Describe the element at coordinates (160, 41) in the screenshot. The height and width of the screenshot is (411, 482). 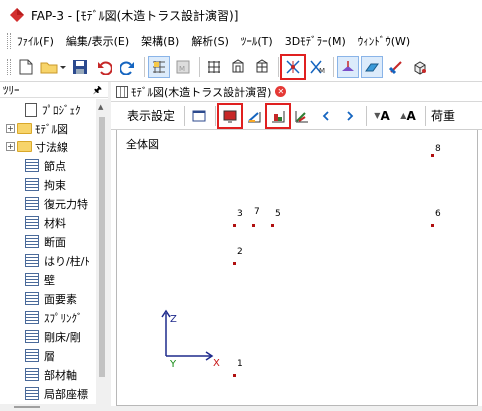
I see `menu-structure: 架構(B)` at that location.